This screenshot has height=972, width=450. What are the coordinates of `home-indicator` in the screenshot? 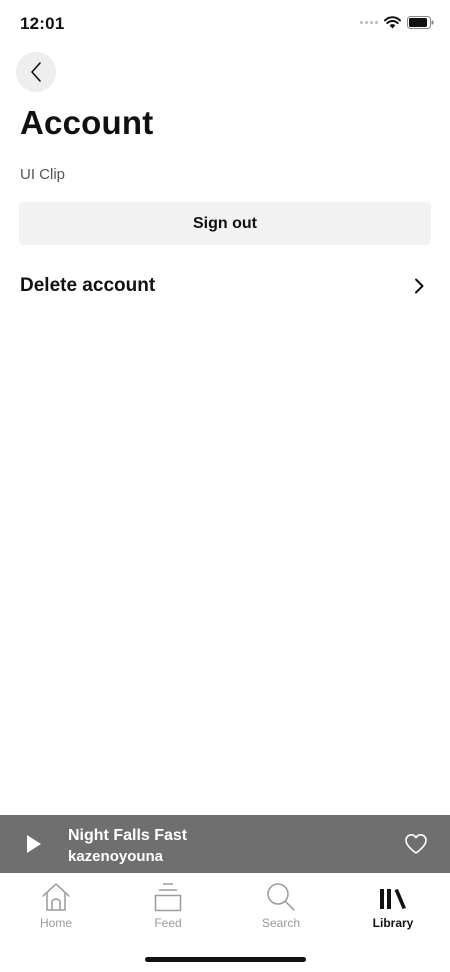 It's located at (225, 959).